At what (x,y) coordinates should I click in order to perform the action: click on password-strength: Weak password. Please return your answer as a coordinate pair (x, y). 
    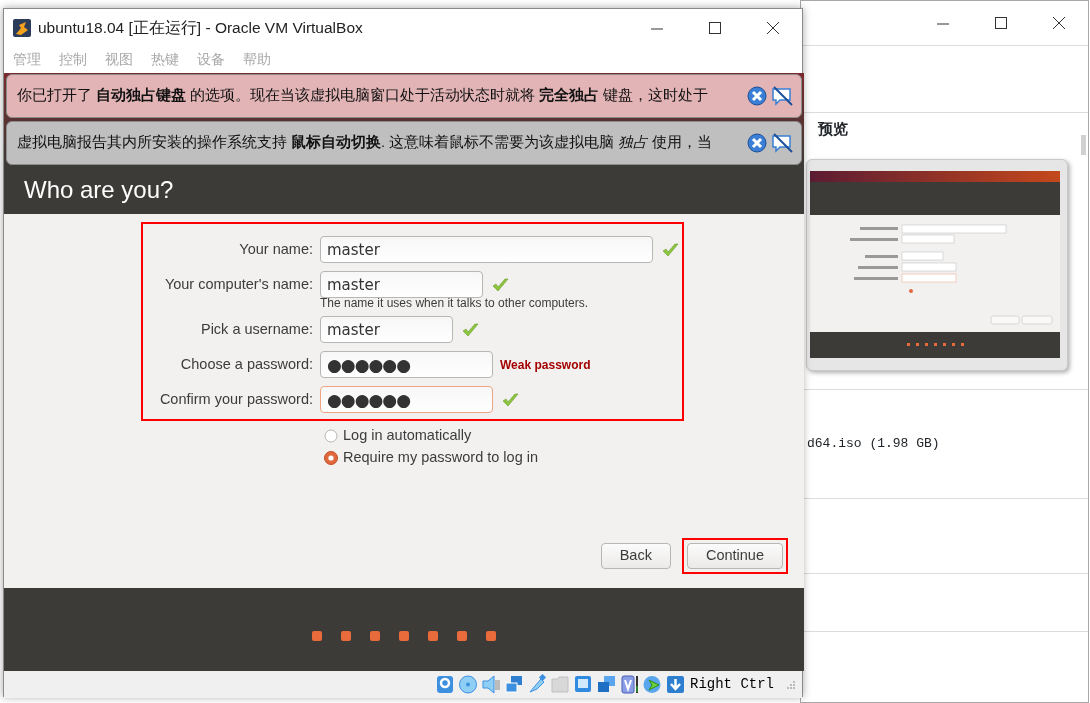
    Looking at the image, I should click on (545, 365).